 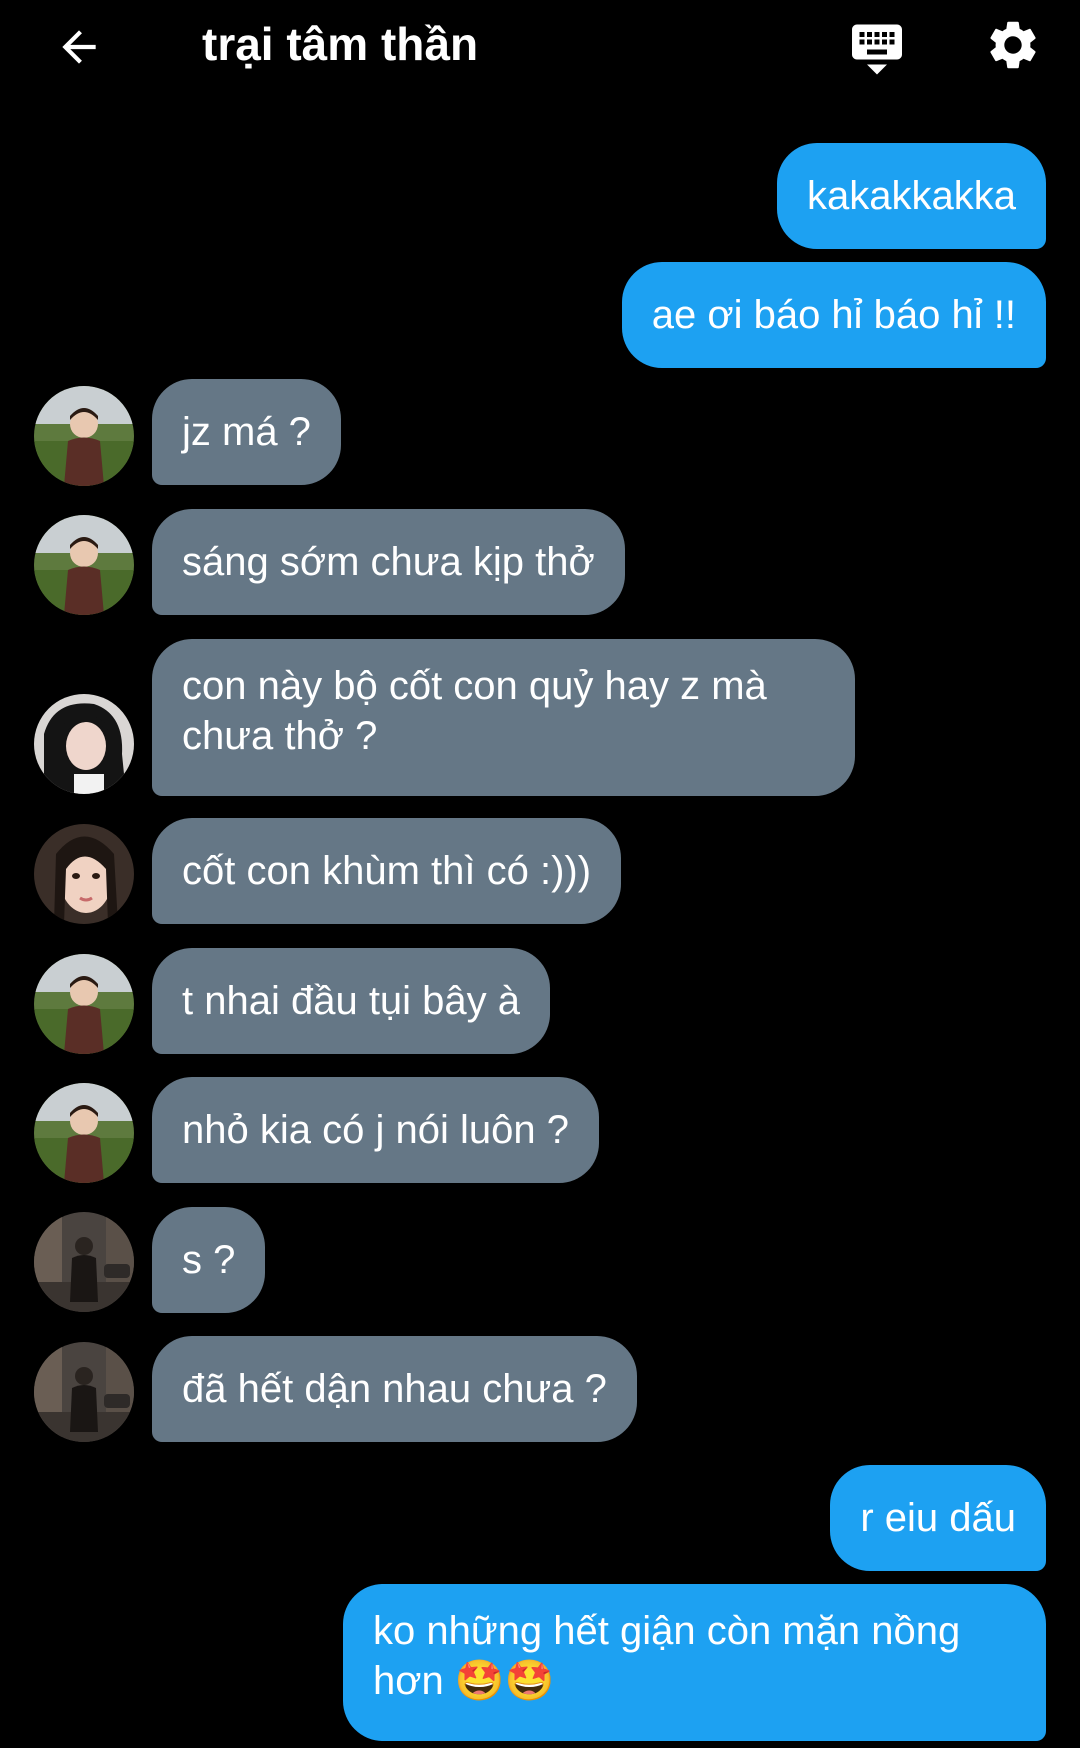 What do you see at coordinates (938, 1518) in the screenshot?
I see `outgoing-message: r eiu dấu` at bounding box center [938, 1518].